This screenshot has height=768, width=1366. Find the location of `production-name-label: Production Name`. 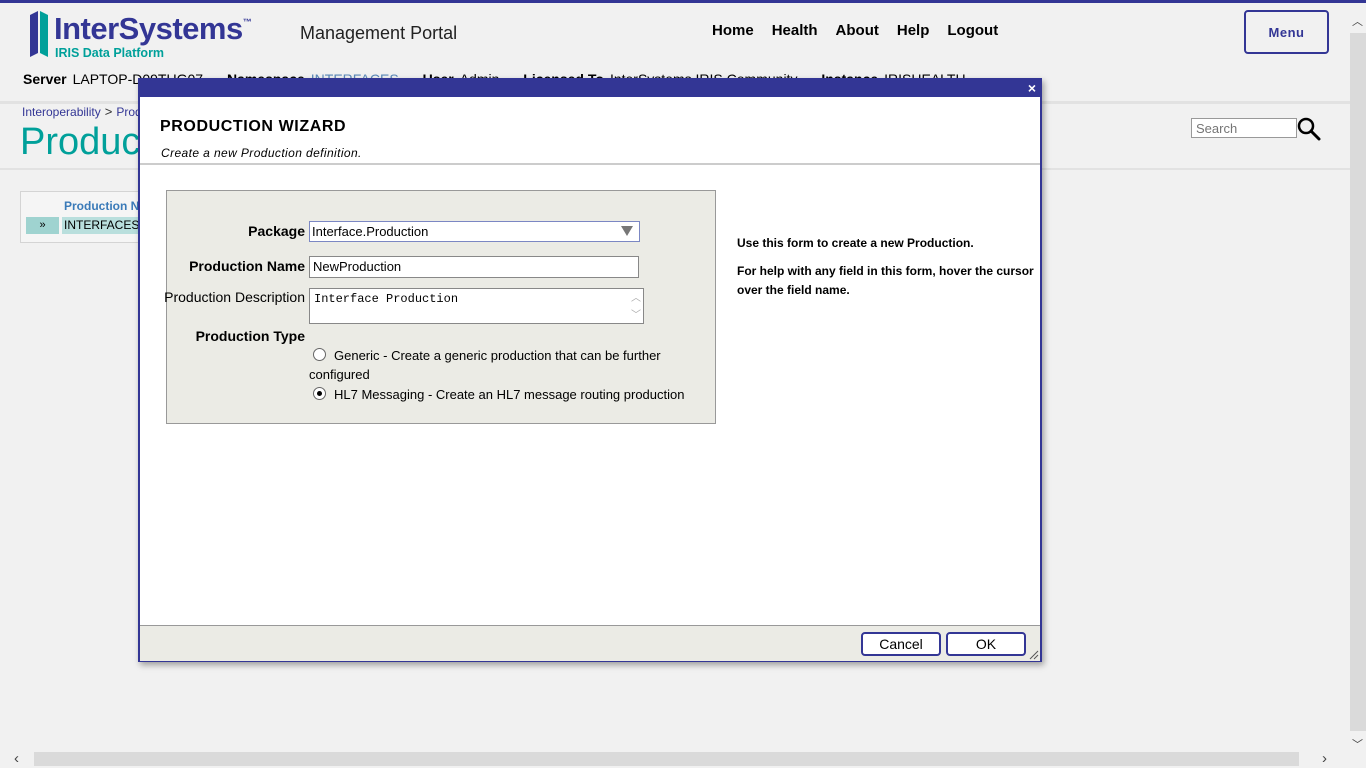

production-name-label: Production Name is located at coordinates (247, 266).